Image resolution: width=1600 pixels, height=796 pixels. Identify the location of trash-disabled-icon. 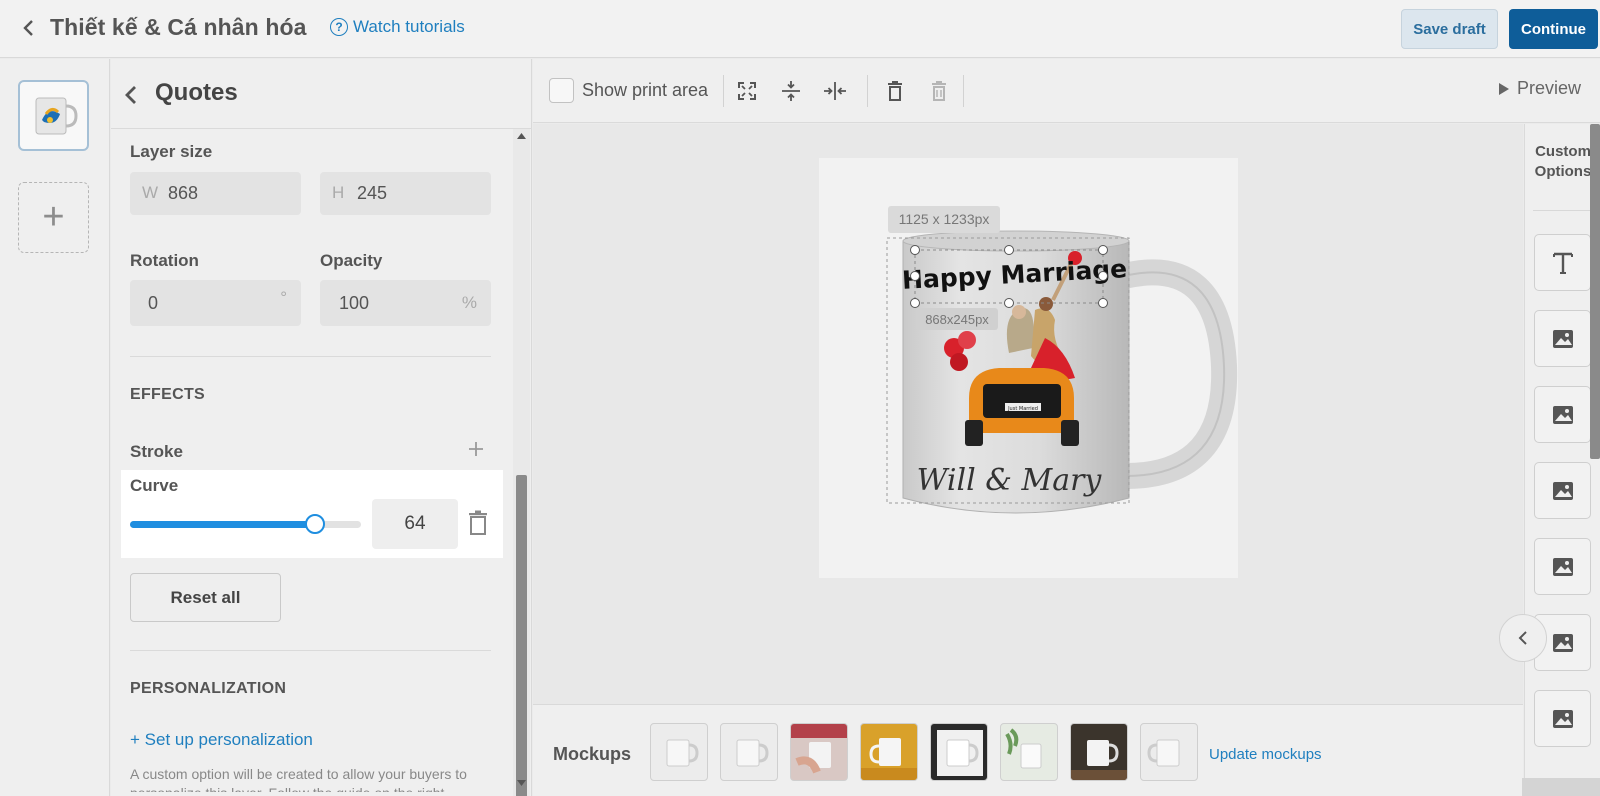
(939, 91).